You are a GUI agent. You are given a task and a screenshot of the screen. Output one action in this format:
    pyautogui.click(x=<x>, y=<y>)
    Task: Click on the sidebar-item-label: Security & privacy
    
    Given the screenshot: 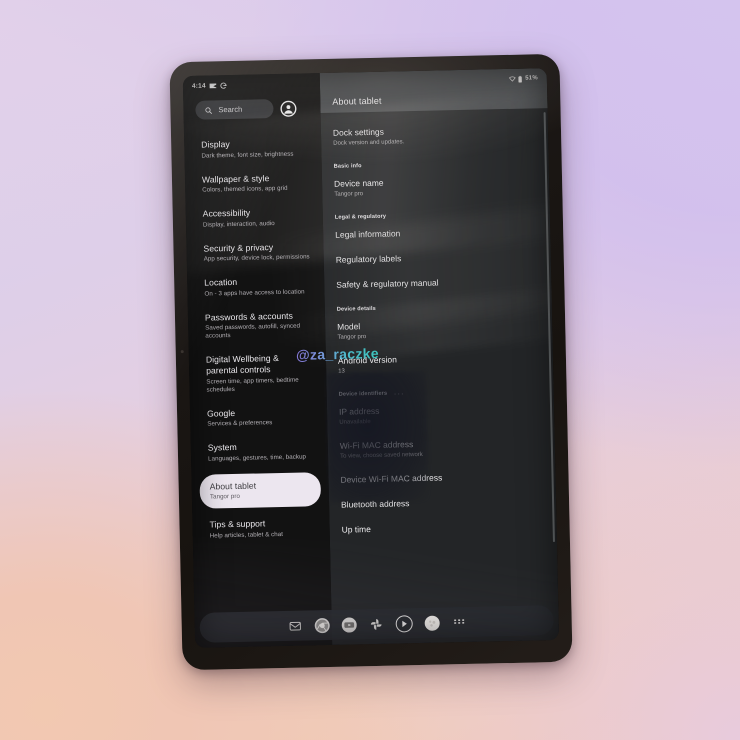 What is the action you would take?
    pyautogui.click(x=238, y=247)
    